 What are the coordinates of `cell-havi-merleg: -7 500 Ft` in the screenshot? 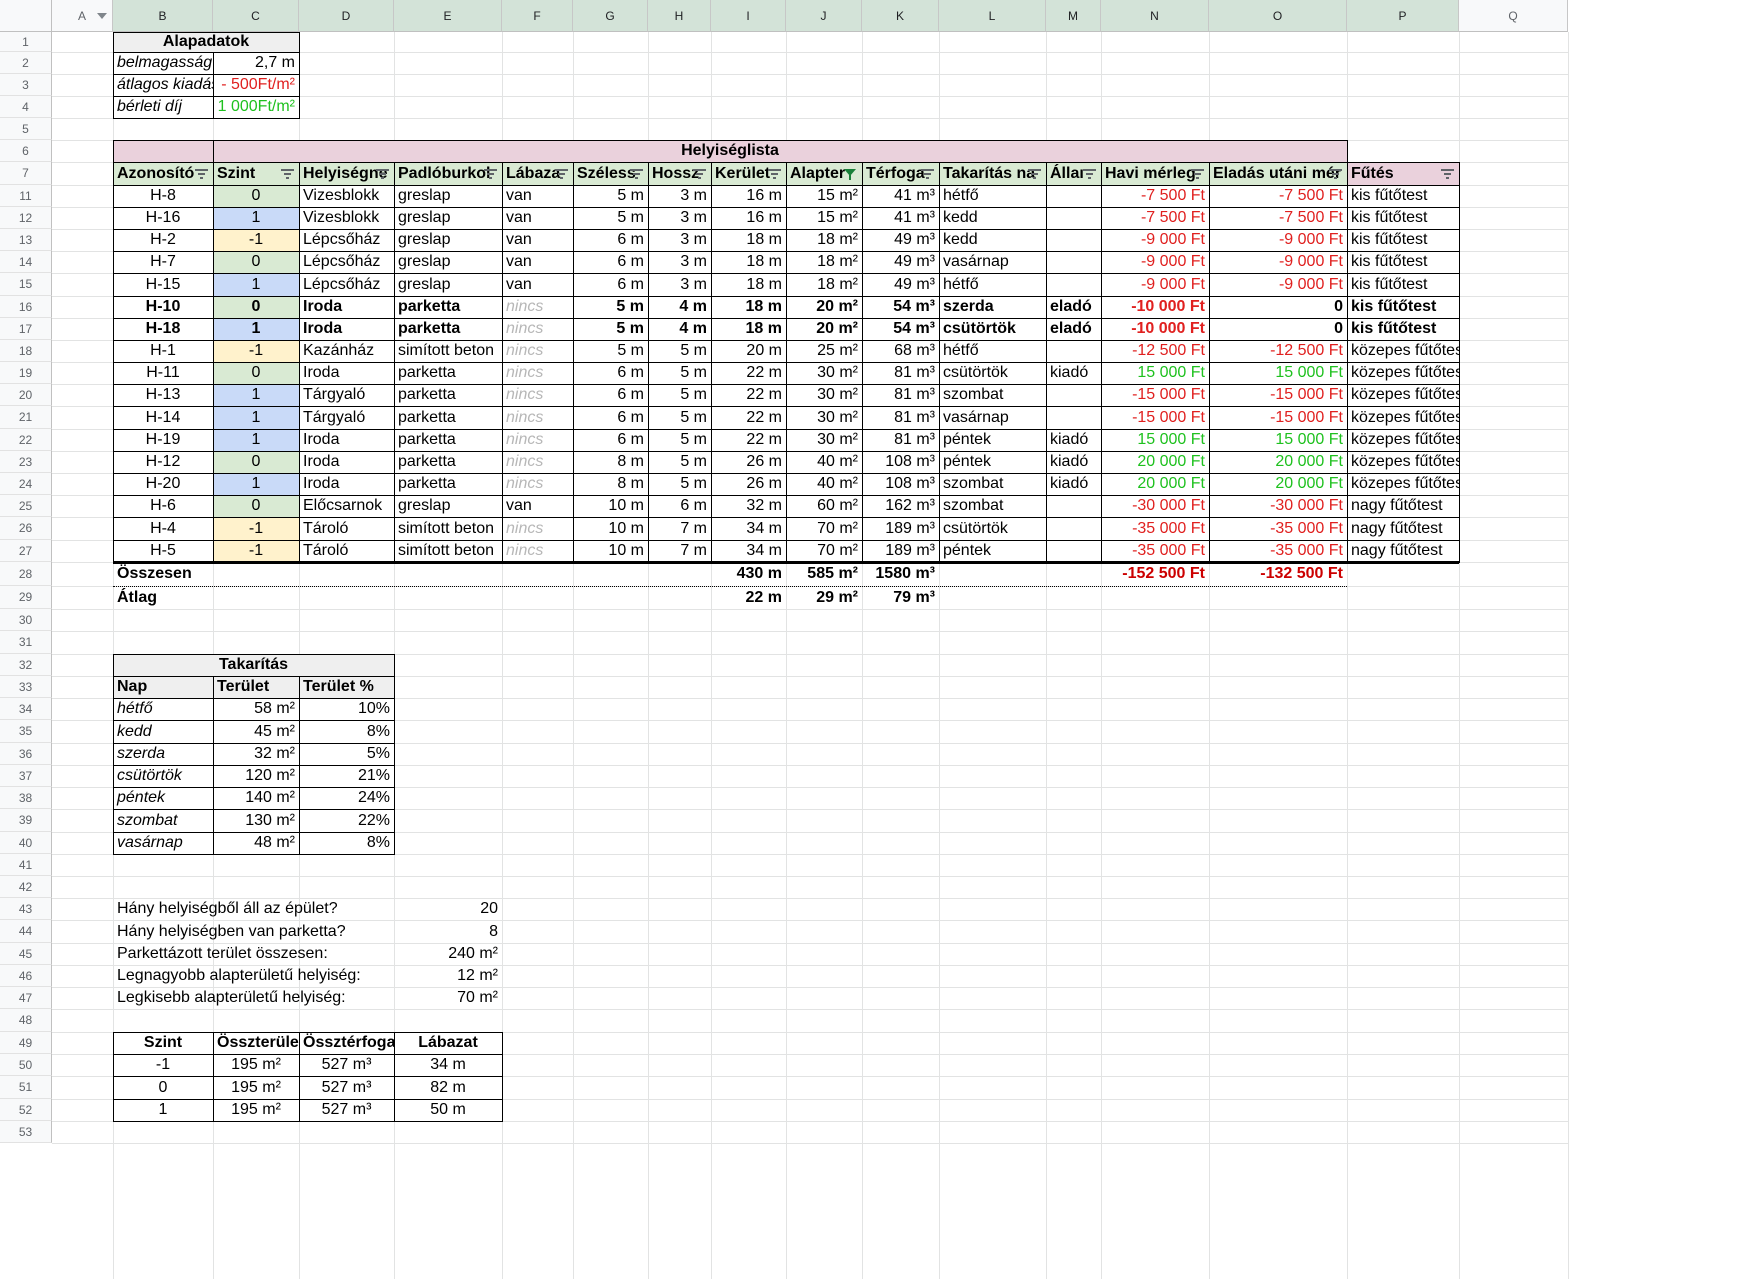 It's located at (1155, 196).